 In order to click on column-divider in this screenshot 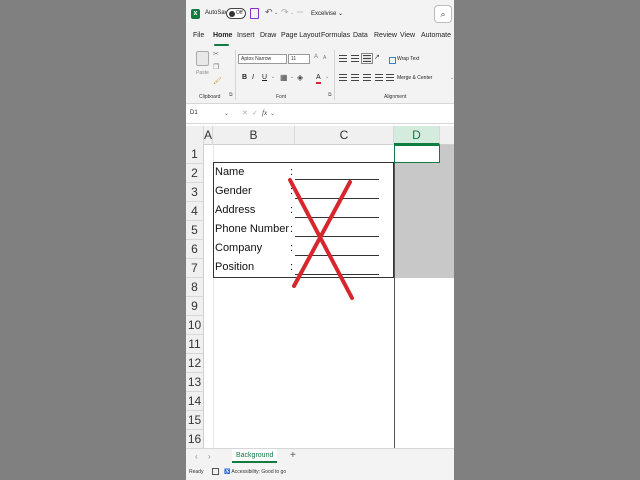, I will do `click(394, 296)`.